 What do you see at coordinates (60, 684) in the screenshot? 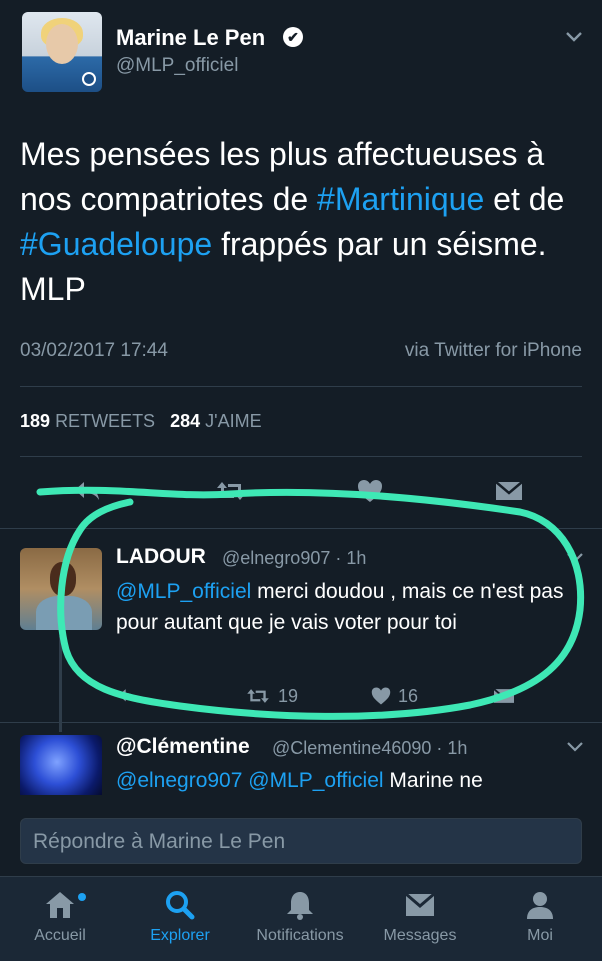
I see `thread-connector` at bounding box center [60, 684].